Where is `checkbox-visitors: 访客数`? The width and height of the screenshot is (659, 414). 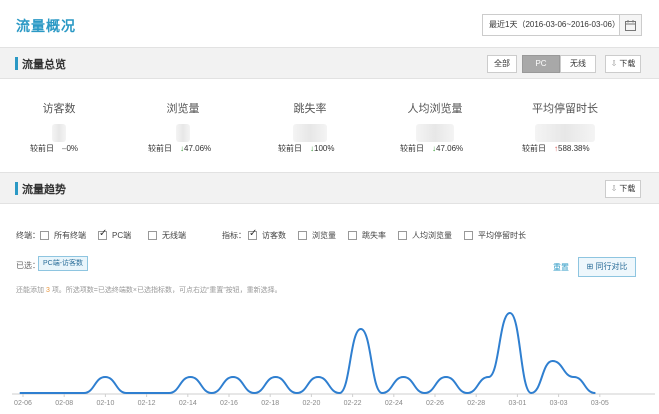 checkbox-visitors: 访客数 is located at coordinates (267, 234).